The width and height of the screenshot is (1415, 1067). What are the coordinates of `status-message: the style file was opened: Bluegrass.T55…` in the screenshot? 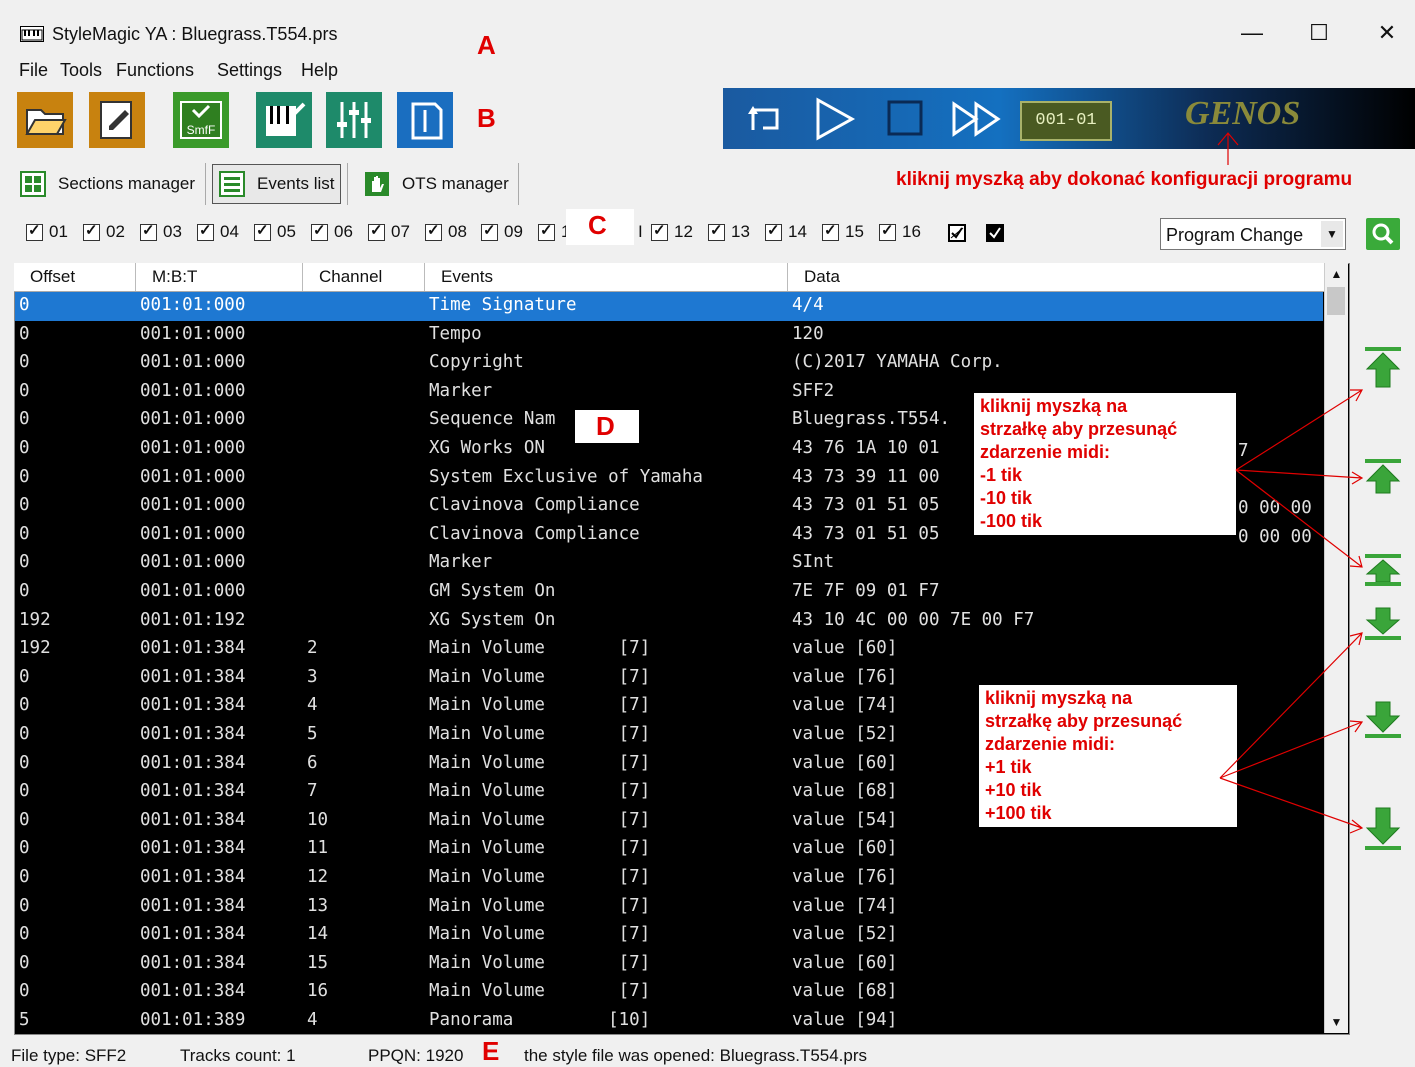 It's located at (696, 1055).